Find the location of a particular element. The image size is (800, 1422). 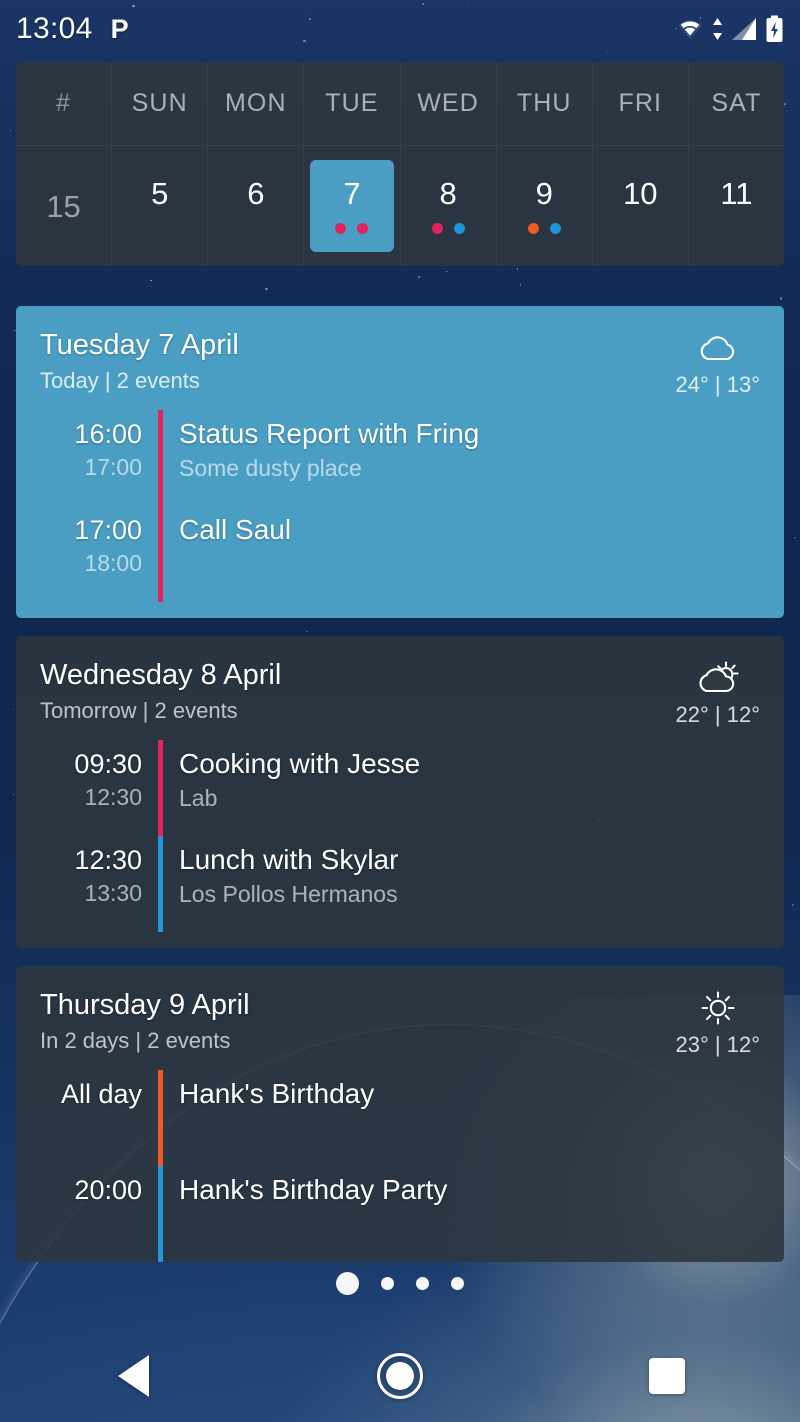

day-card-header-text: Thursday 9 April In 2 days | 2 events is located at coordinates (351, 1021).